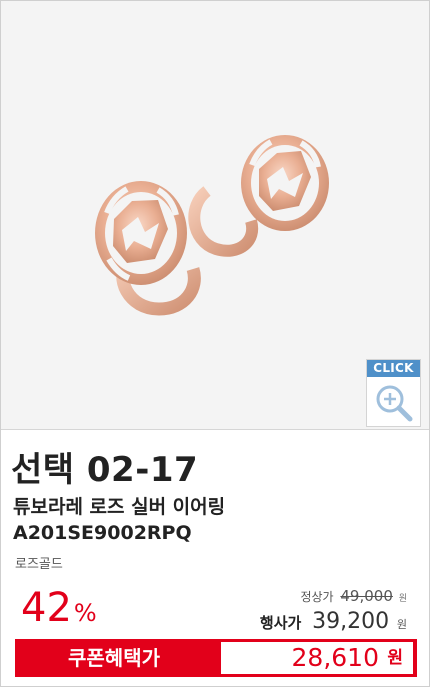  Describe the element at coordinates (335, 657) in the screenshot. I see `coupon-price-value: 28,610` at that location.